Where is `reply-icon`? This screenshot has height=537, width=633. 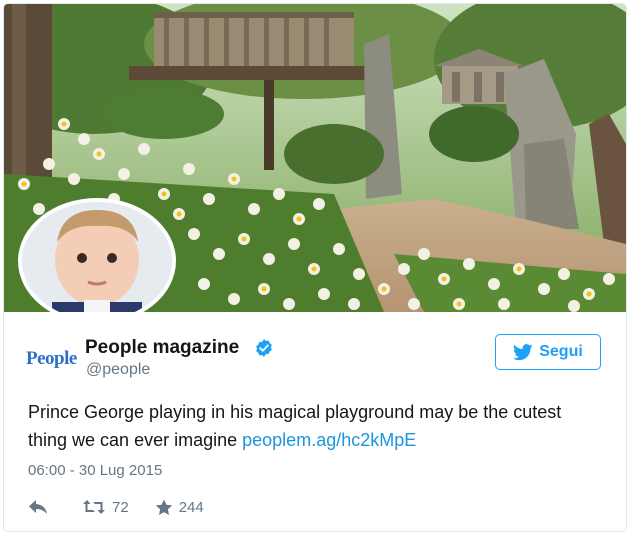 reply-icon is located at coordinates (38, 507).